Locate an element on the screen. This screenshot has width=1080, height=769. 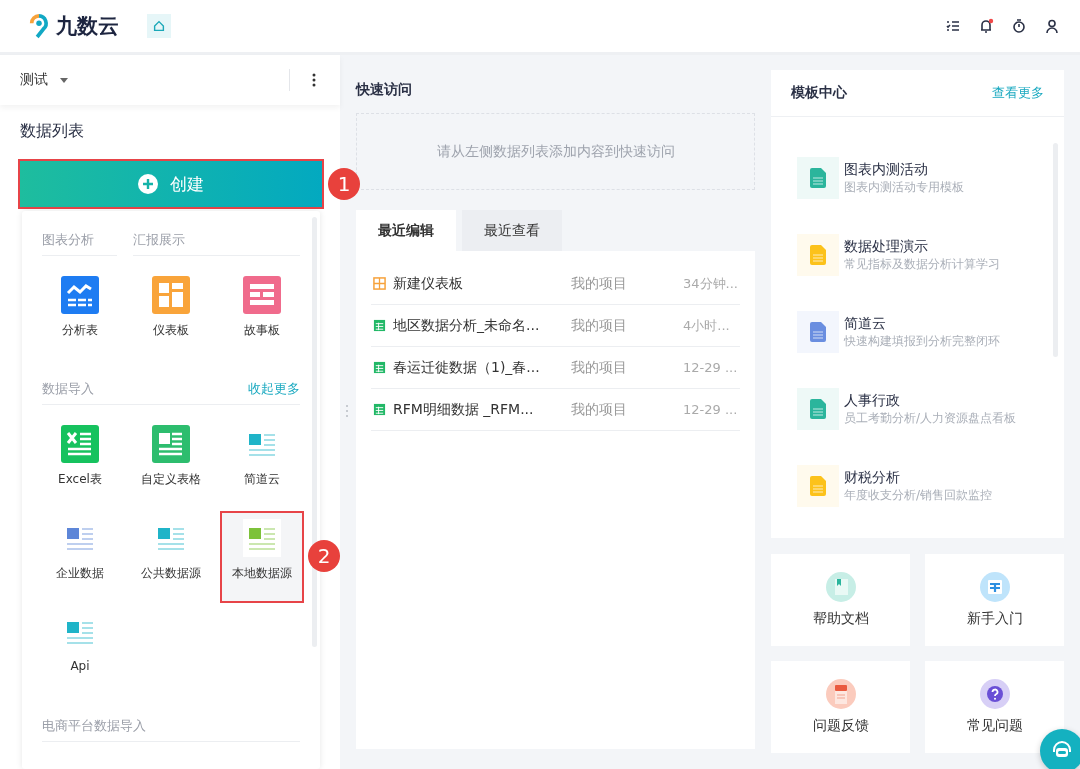
message-icon is located at coordinates (840, 694).